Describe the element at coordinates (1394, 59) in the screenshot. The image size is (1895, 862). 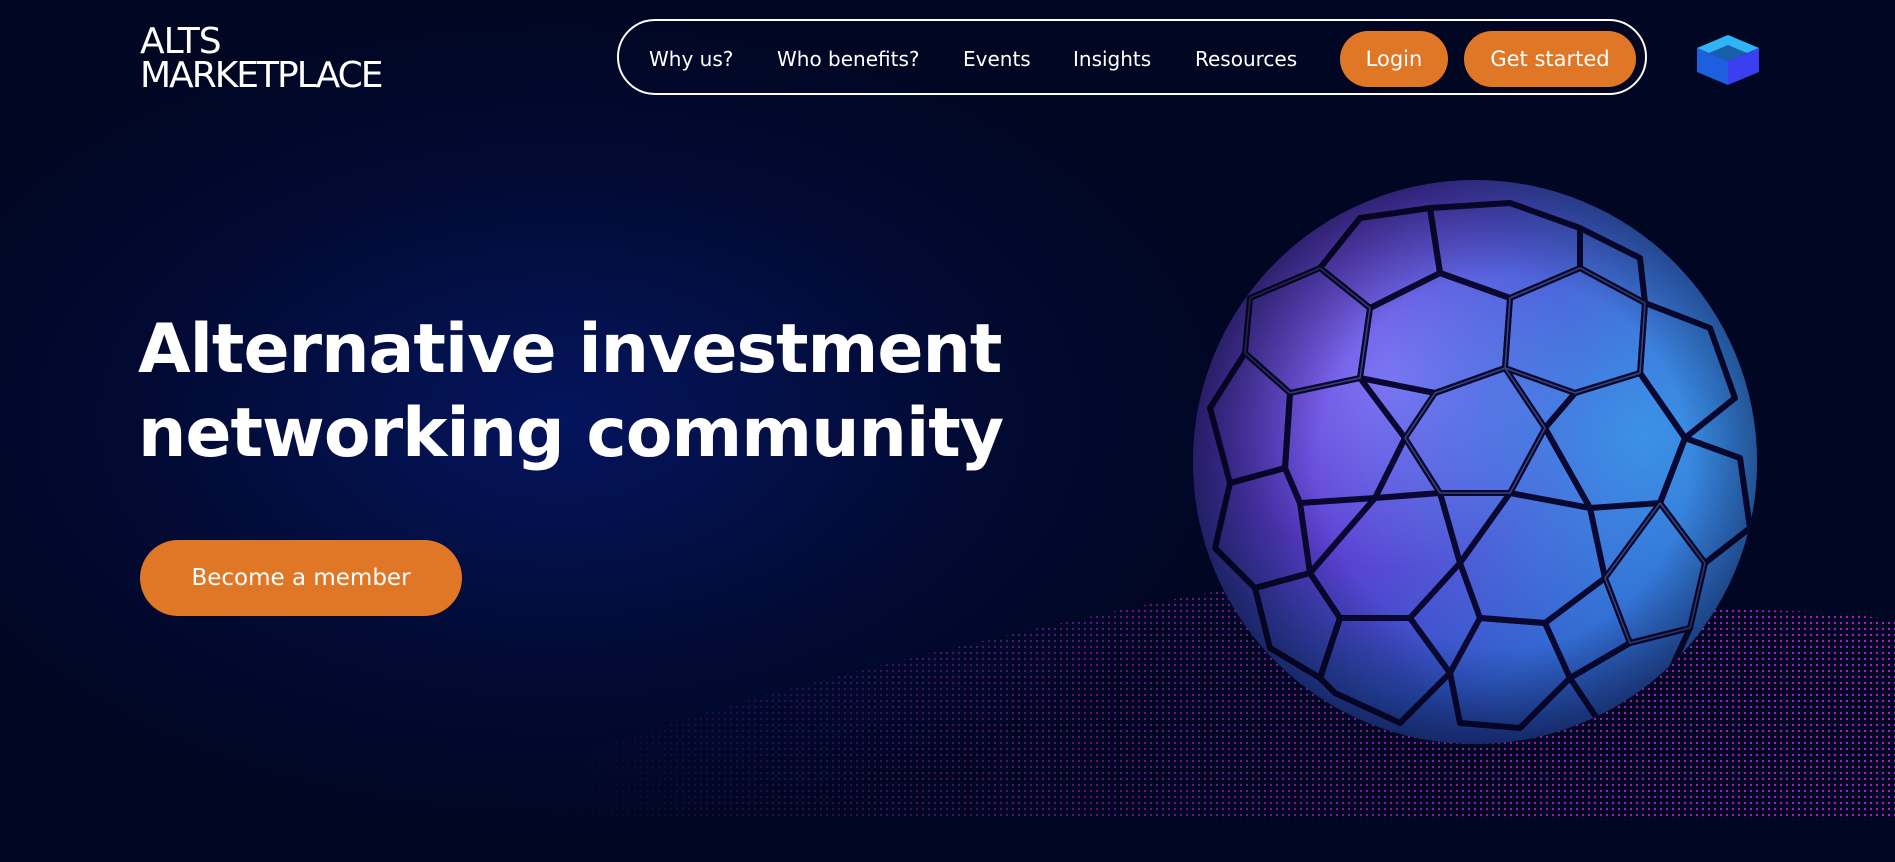
I see `login-button: Login` at that location.